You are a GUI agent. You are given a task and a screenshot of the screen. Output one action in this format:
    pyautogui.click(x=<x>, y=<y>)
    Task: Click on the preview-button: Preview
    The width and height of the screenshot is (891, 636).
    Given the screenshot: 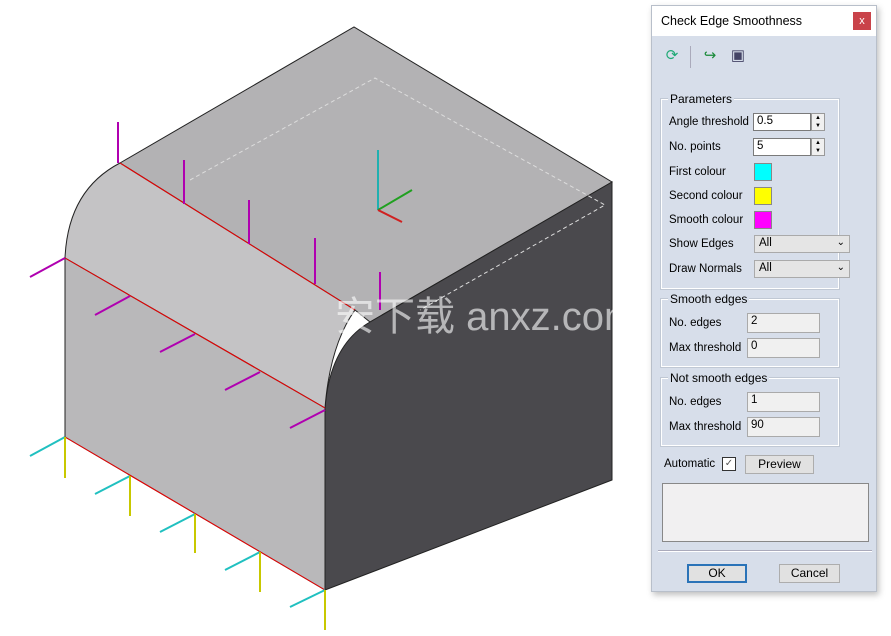 What is the action you would take?
    pyautogui.click(x=779, y=464)
    